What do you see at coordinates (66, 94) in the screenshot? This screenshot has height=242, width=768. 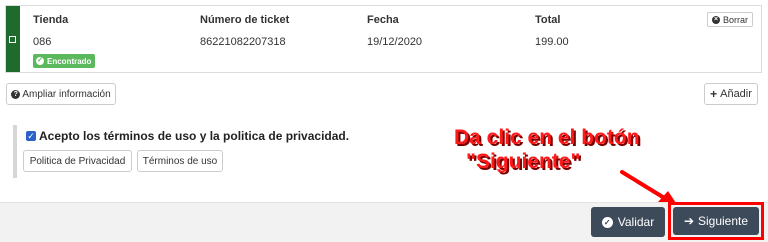 I see `expand-info-label: Ampliar información` at bounding box center [66, 94].